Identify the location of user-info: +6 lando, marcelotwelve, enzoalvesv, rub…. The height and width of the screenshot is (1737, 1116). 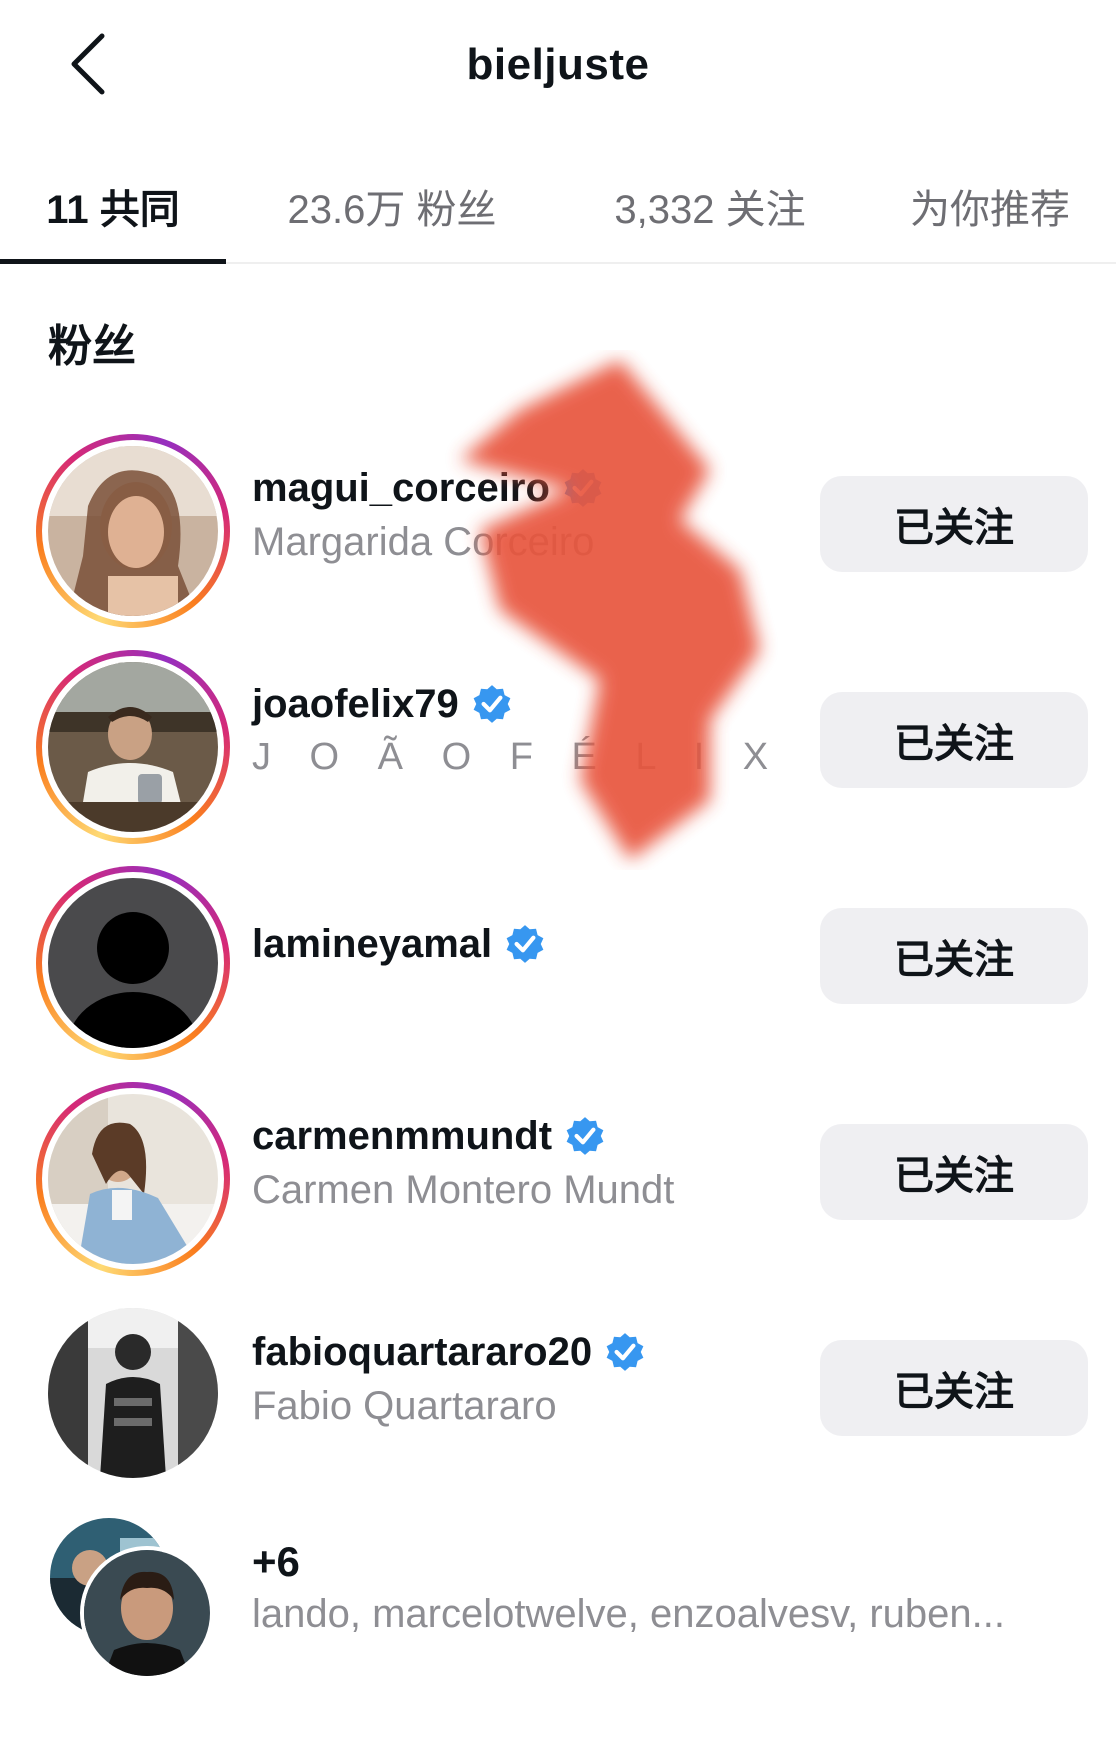
(662, 1587).